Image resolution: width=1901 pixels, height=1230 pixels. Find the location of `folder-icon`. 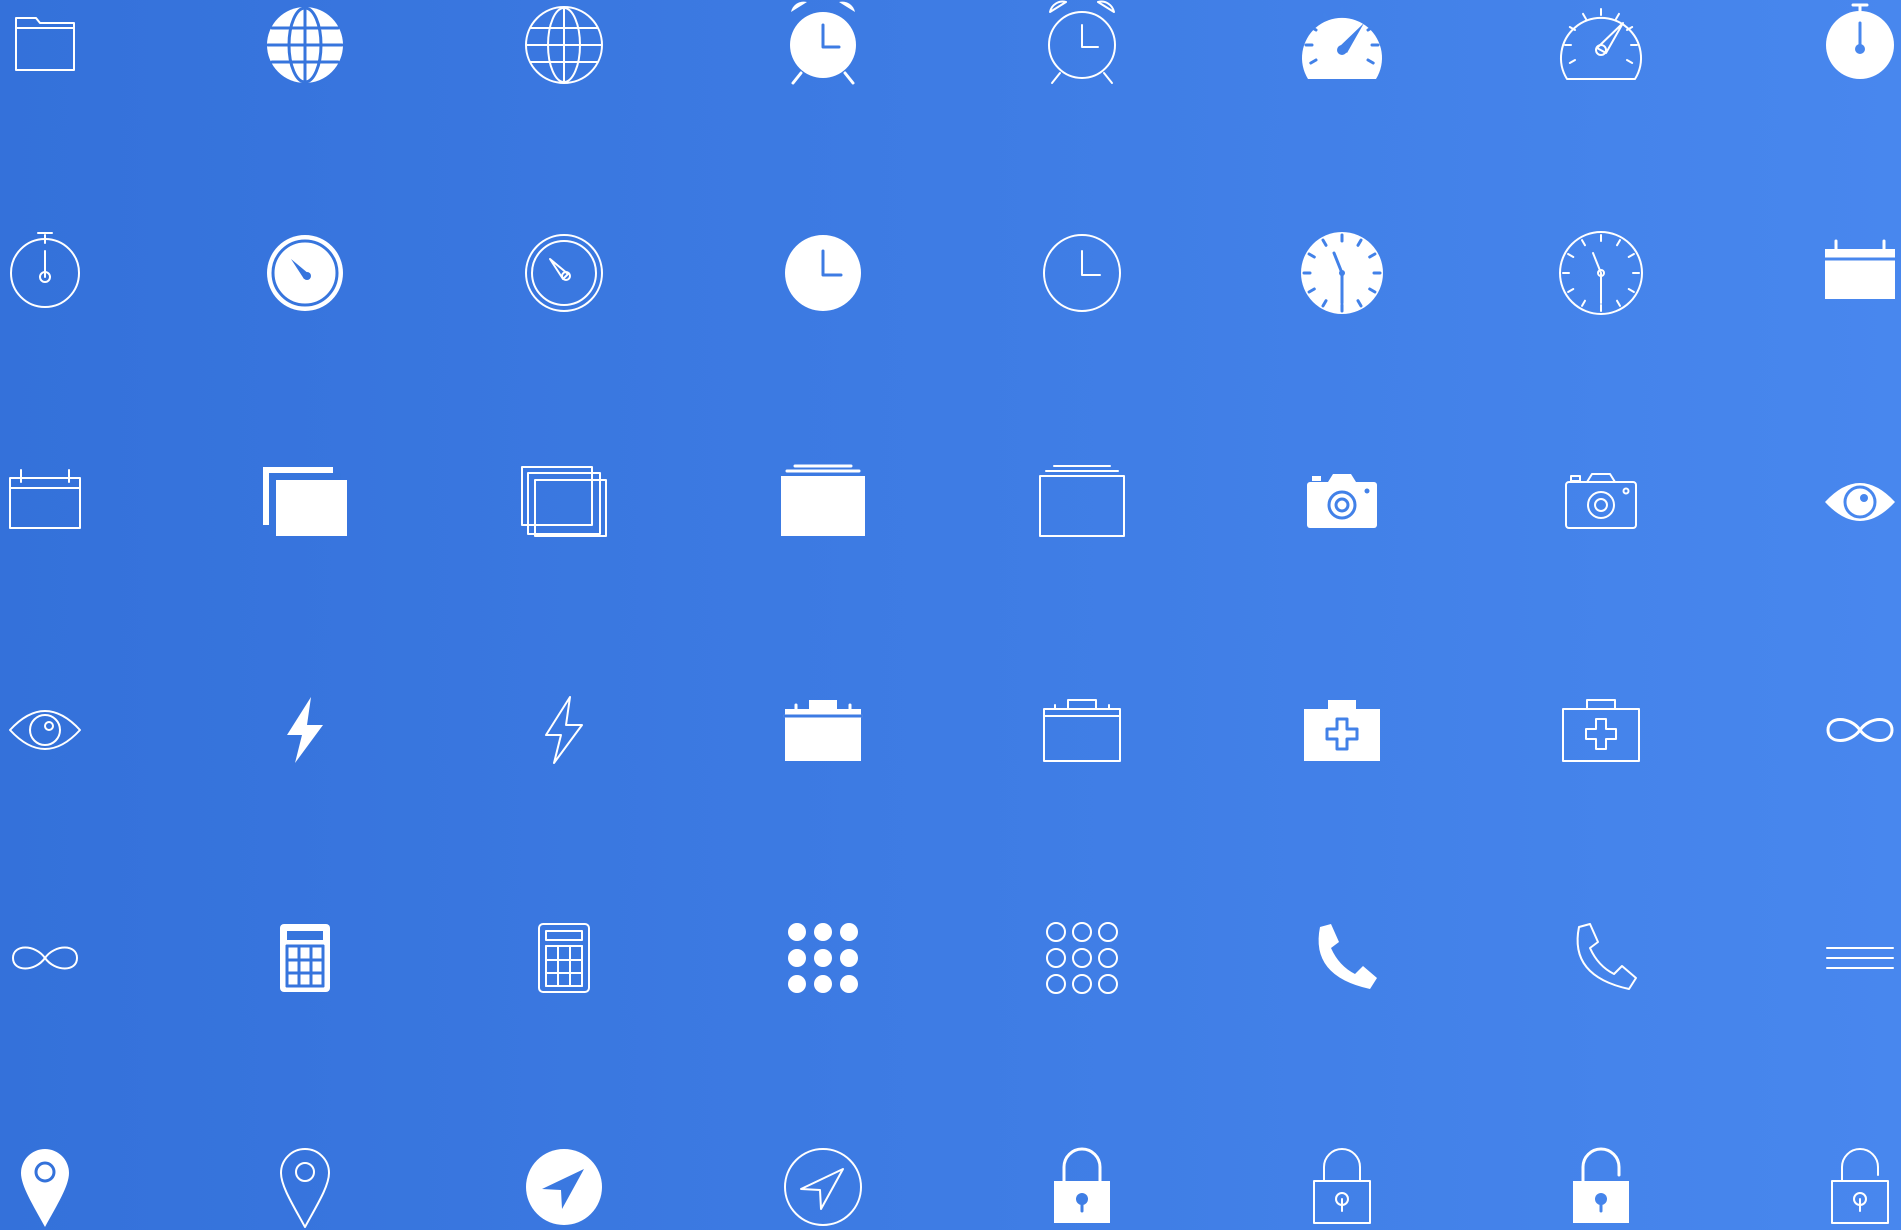

folder-icon is located at coordinates (45, 44).